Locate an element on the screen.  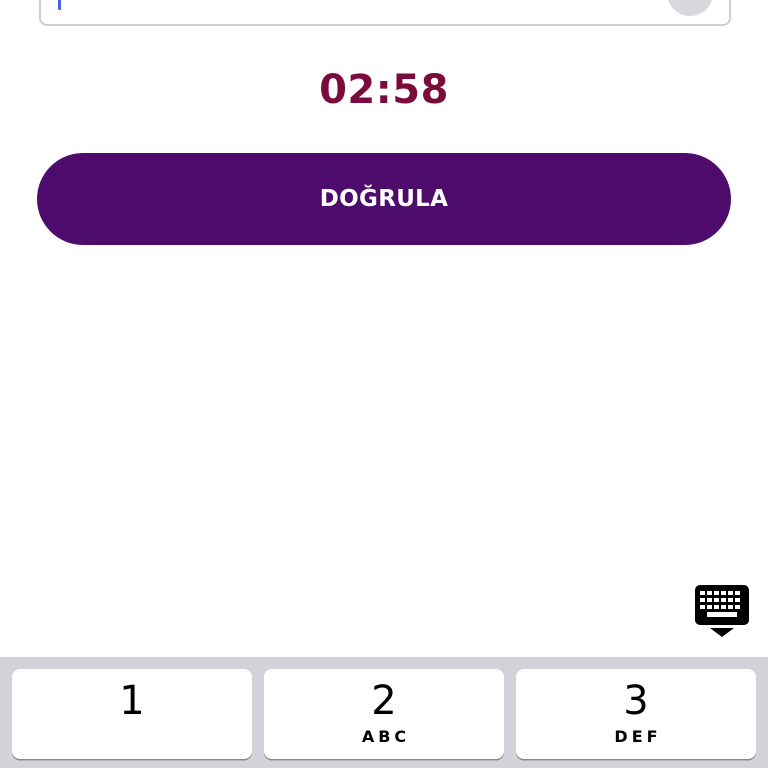
clear-input-icon is located at coordinates (690, 8).